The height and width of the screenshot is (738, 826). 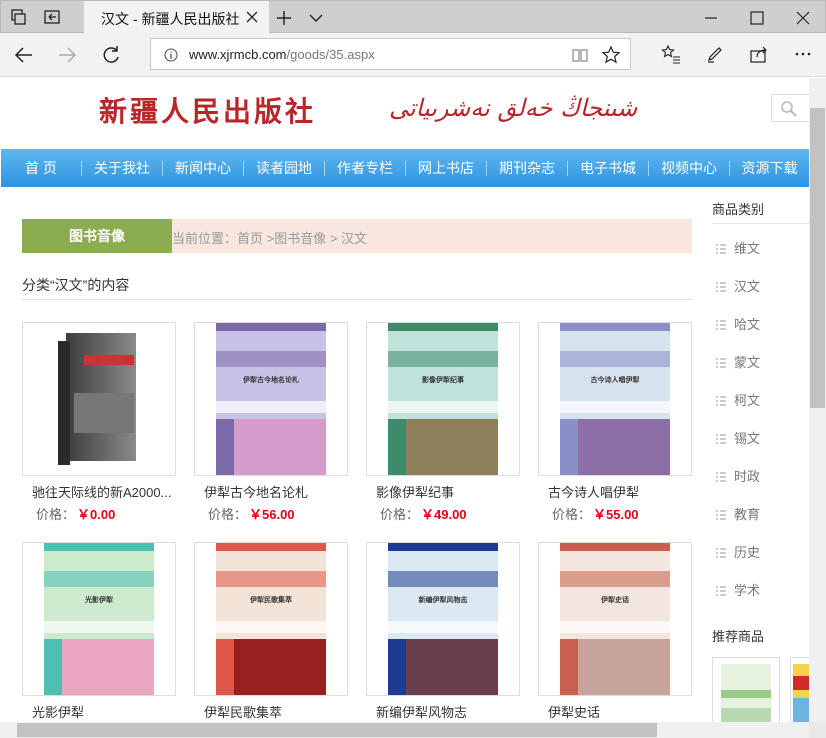 I want to click on maximize-icon, so click(x=757, y=18).